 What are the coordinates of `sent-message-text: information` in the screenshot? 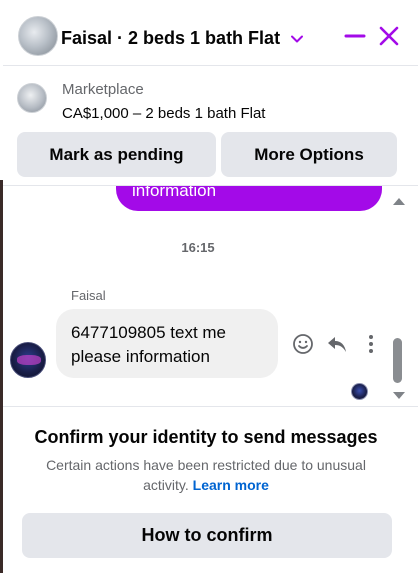 It's located at (174, 193).